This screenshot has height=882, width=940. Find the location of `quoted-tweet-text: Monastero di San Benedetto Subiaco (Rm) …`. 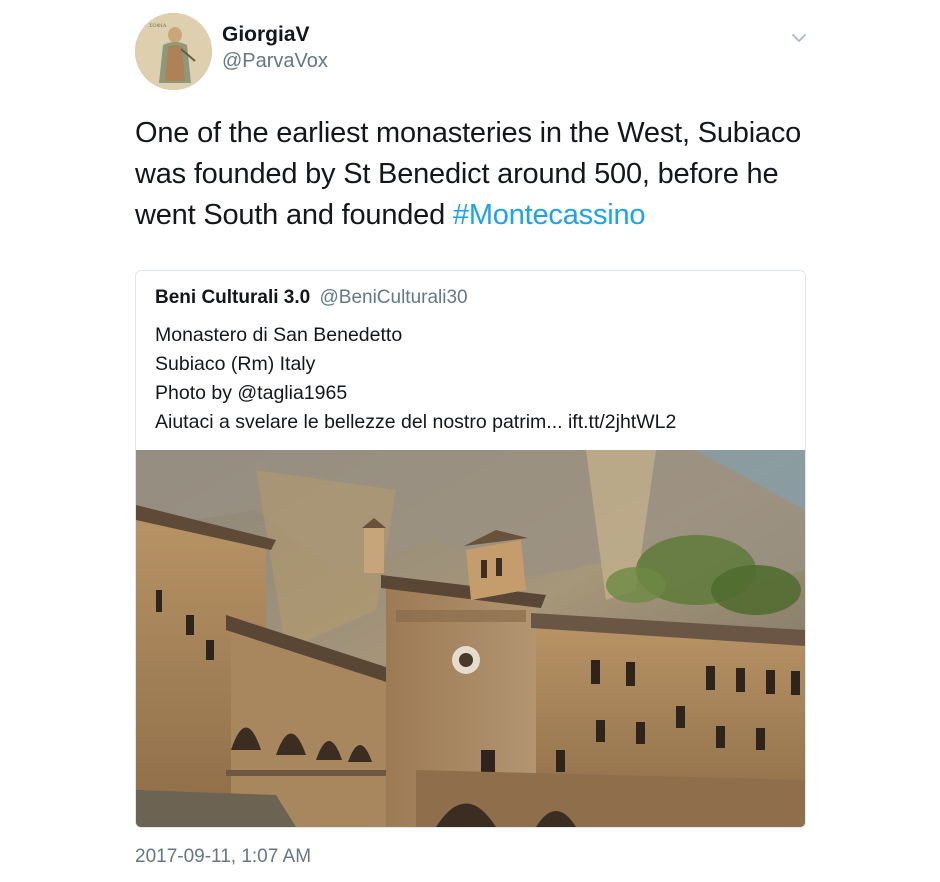

quoted-tweet-text: Monastero di San Benedetto Subiaco (Rm) … is located at coordinates (415, 379).